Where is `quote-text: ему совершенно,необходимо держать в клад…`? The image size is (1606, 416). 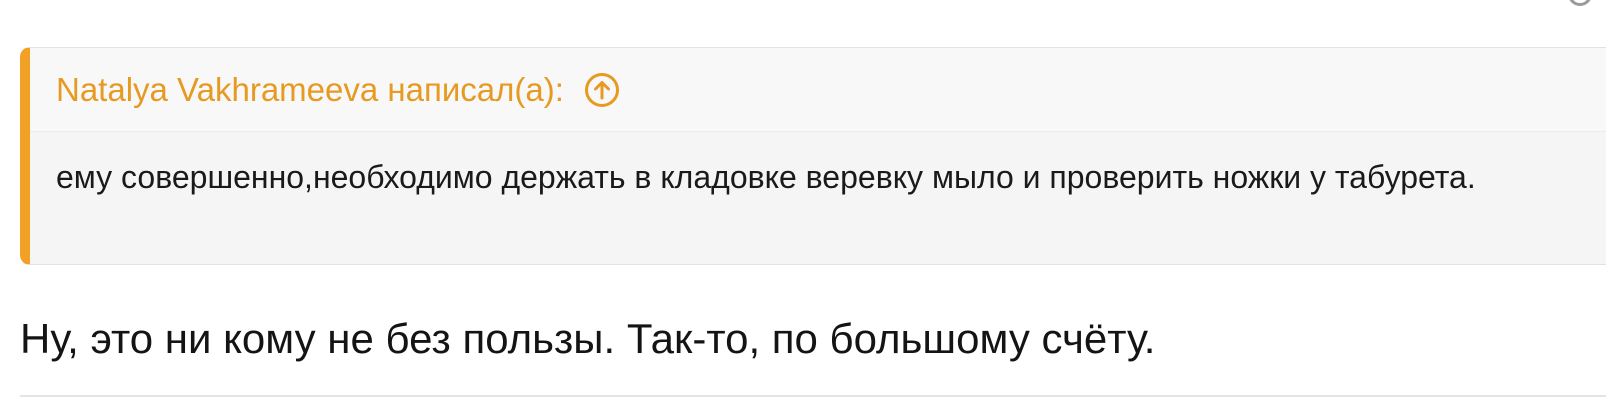
quote-text: ему совершенно,необходимо держать в клад… is located at coordinates (766, 177).